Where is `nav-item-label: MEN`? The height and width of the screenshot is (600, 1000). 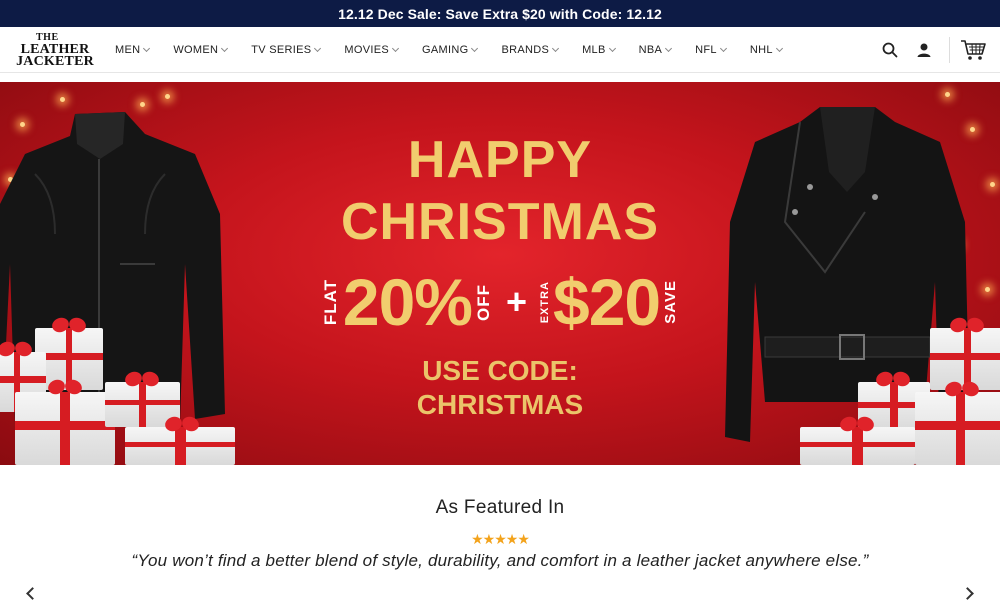 nav-item-label: MEN is located at coordinates (128, 49).